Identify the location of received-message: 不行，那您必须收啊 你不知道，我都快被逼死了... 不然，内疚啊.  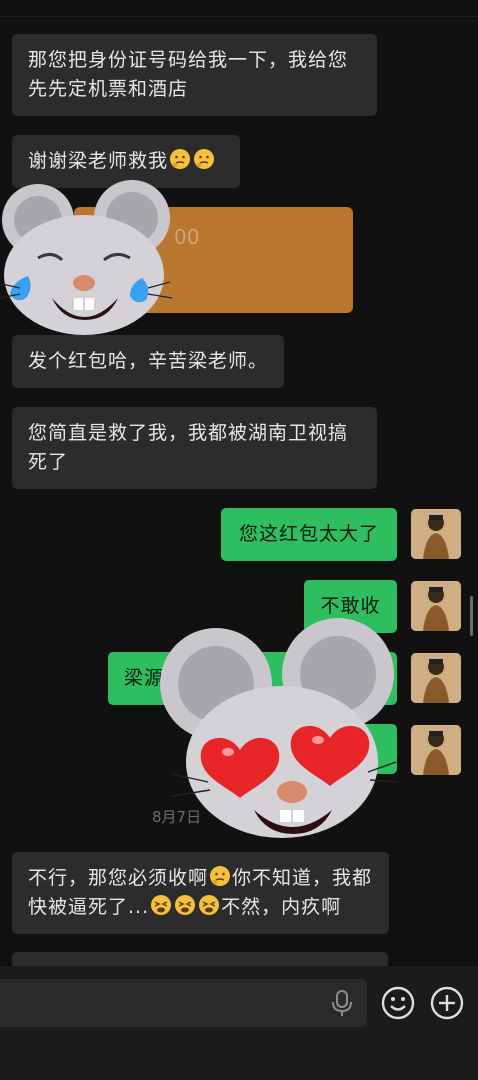
(200, 893).